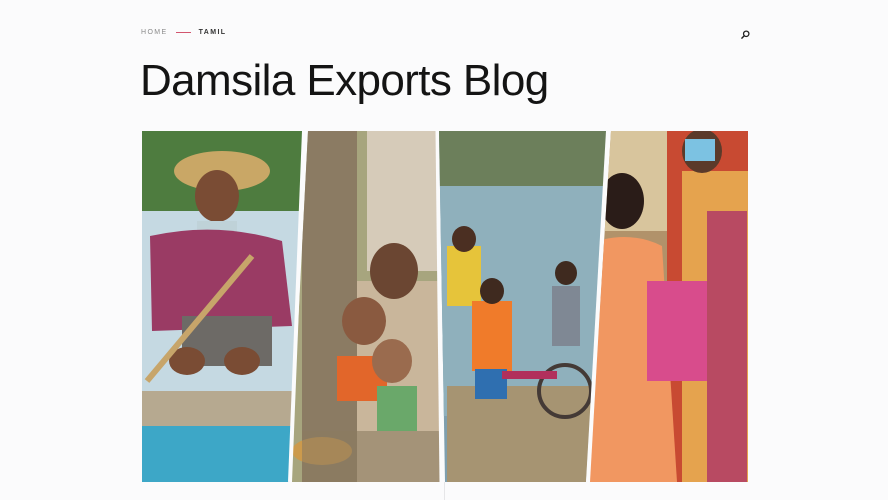 The width and height of the screenshot is (888, 500). Describe the element at coordinates (523, 306) in the screenshot. I see `photo-panel-raft` at that location.